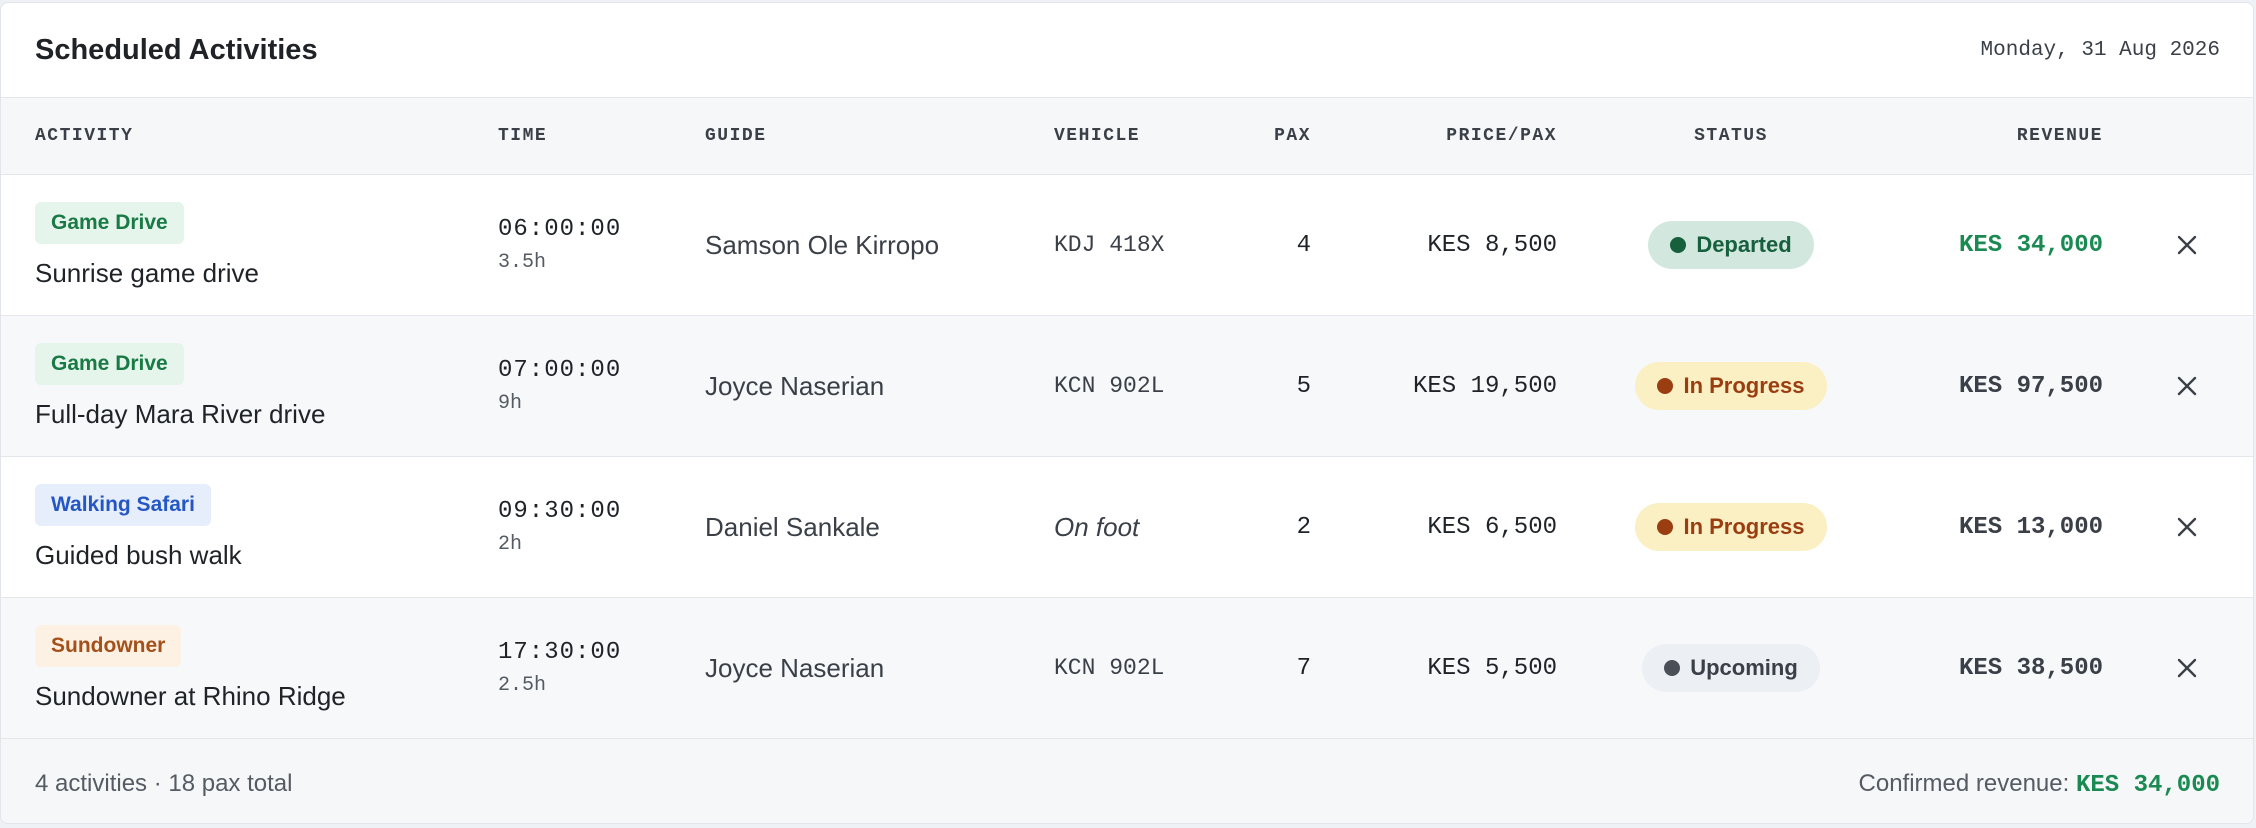 Image resolution: width=2256 pixels, height=828 pixels. I want to click on start-time: 09:30:00, so click(560, 511).